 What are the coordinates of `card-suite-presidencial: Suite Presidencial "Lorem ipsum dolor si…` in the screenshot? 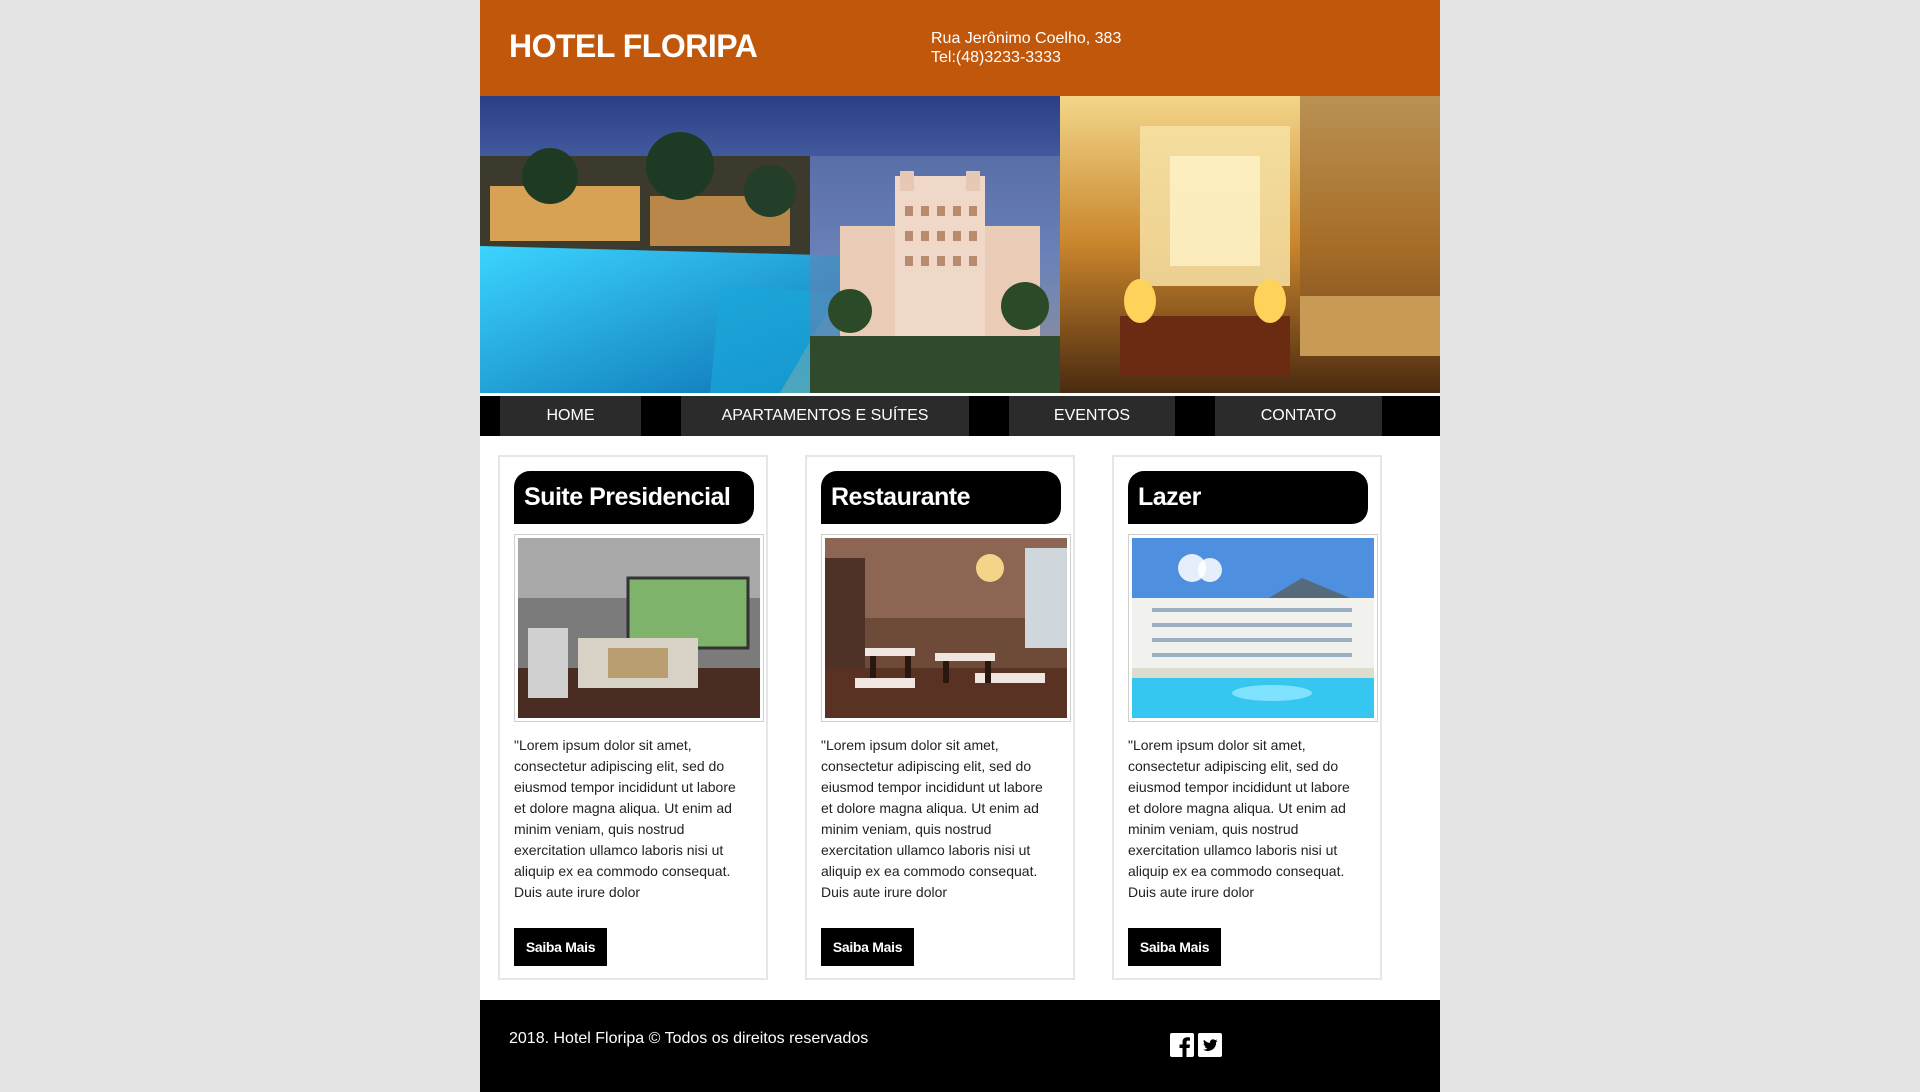 It's located at (633, 717).